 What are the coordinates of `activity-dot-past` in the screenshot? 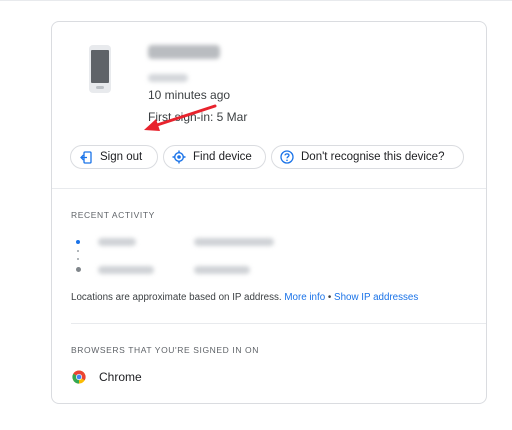 It's located at (78, 269).